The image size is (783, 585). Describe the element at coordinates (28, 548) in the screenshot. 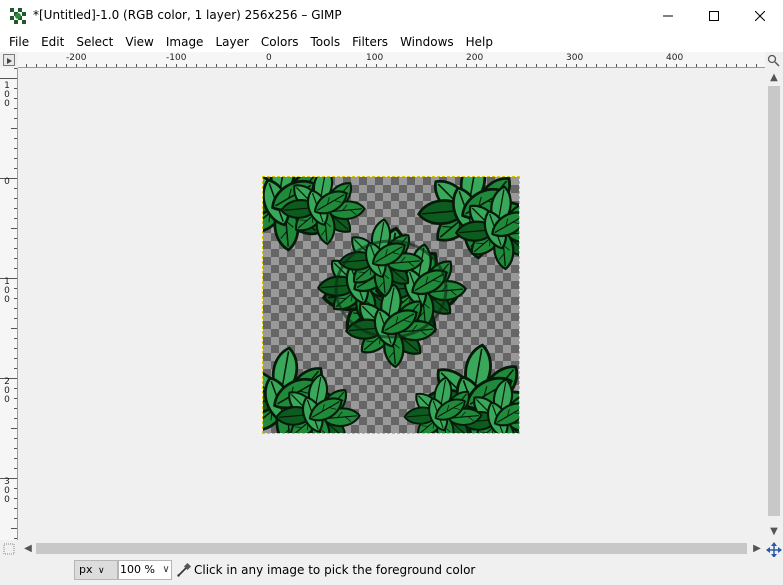

I see `scroll-left-arrow-icon: ◀` at that location.